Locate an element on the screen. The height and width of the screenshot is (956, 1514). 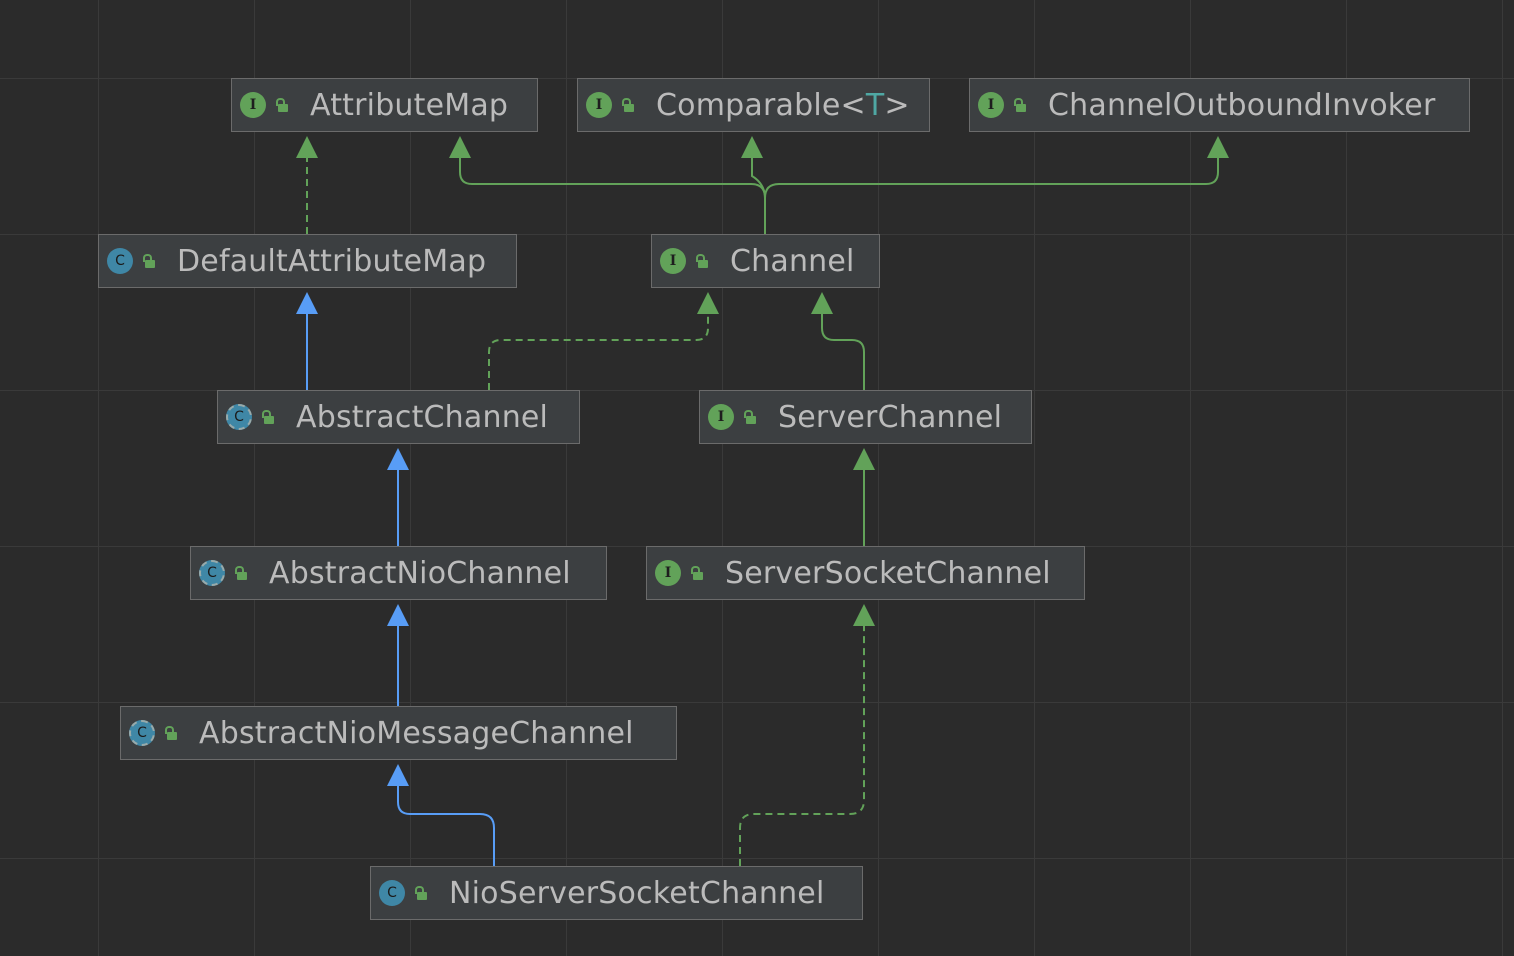
arrowhead-attributemap-right is located at coordinates (460, 147).